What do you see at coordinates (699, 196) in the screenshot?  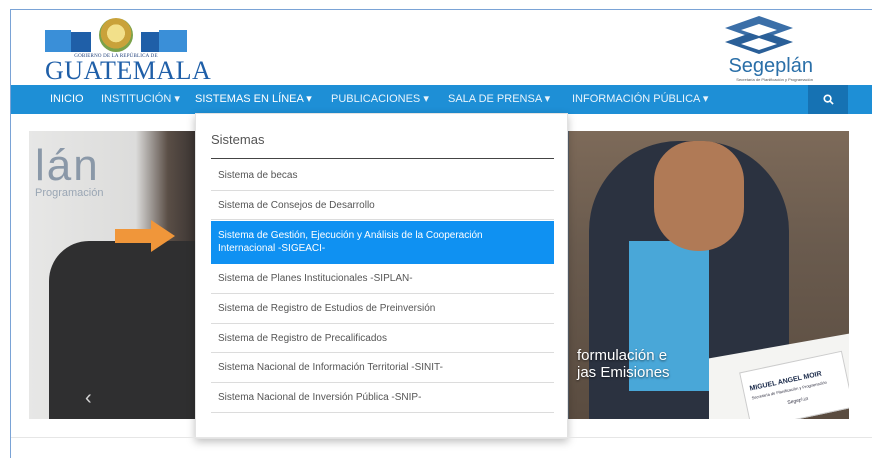 I see `banner-person-face` at bounding box center [699, 196].